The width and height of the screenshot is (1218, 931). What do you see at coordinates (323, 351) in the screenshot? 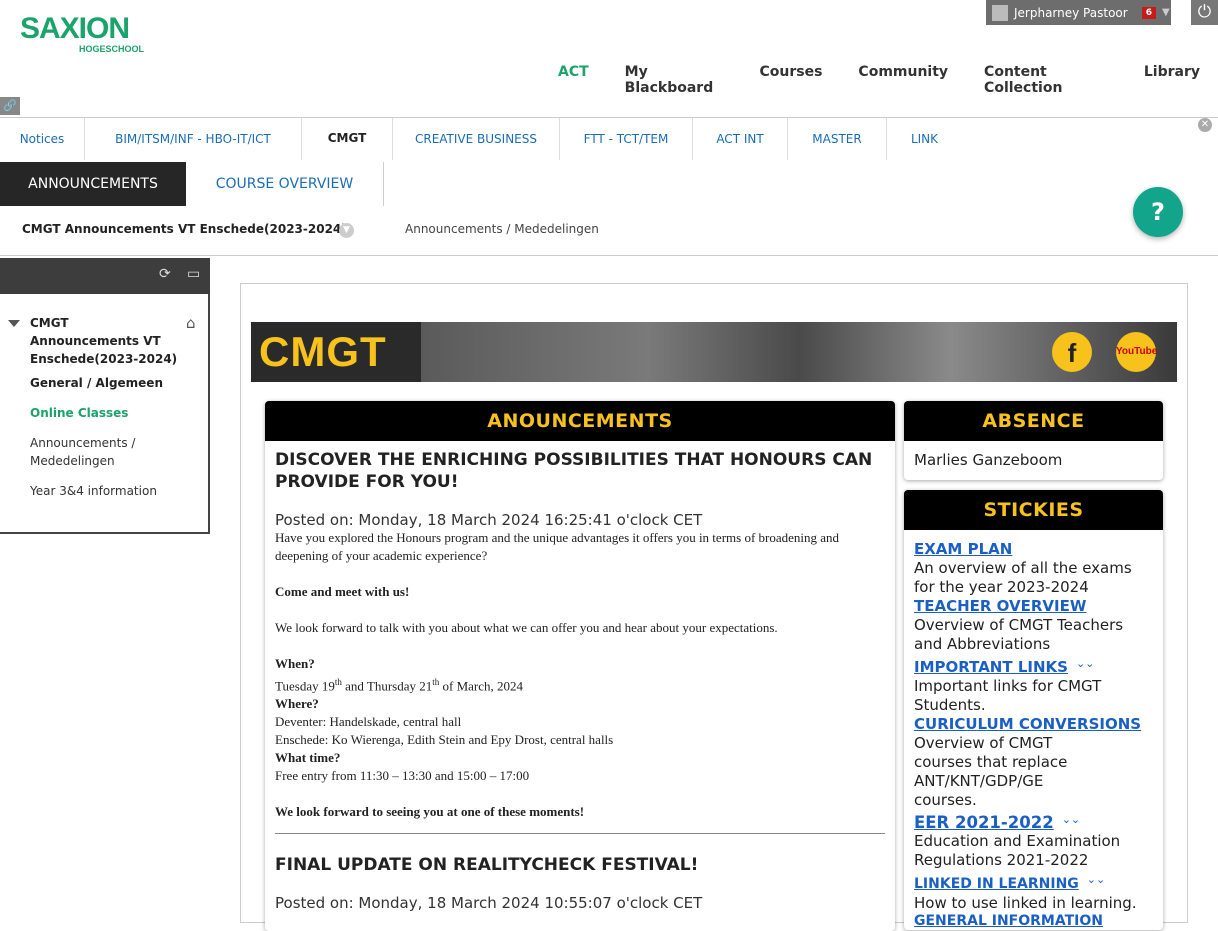
I see `banner-title: CMGT` at bounding box center [323, 351].